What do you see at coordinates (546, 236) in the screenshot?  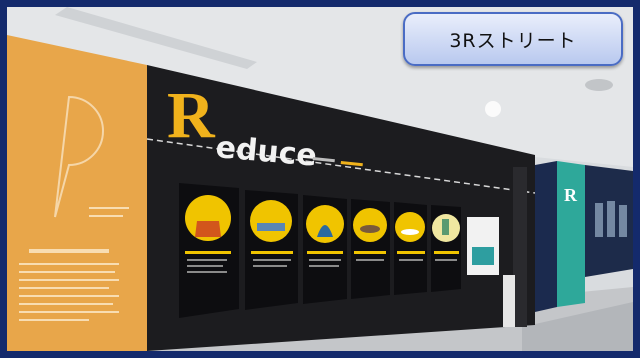 I see `far-blue-panel` at bounding box center [546, 236].